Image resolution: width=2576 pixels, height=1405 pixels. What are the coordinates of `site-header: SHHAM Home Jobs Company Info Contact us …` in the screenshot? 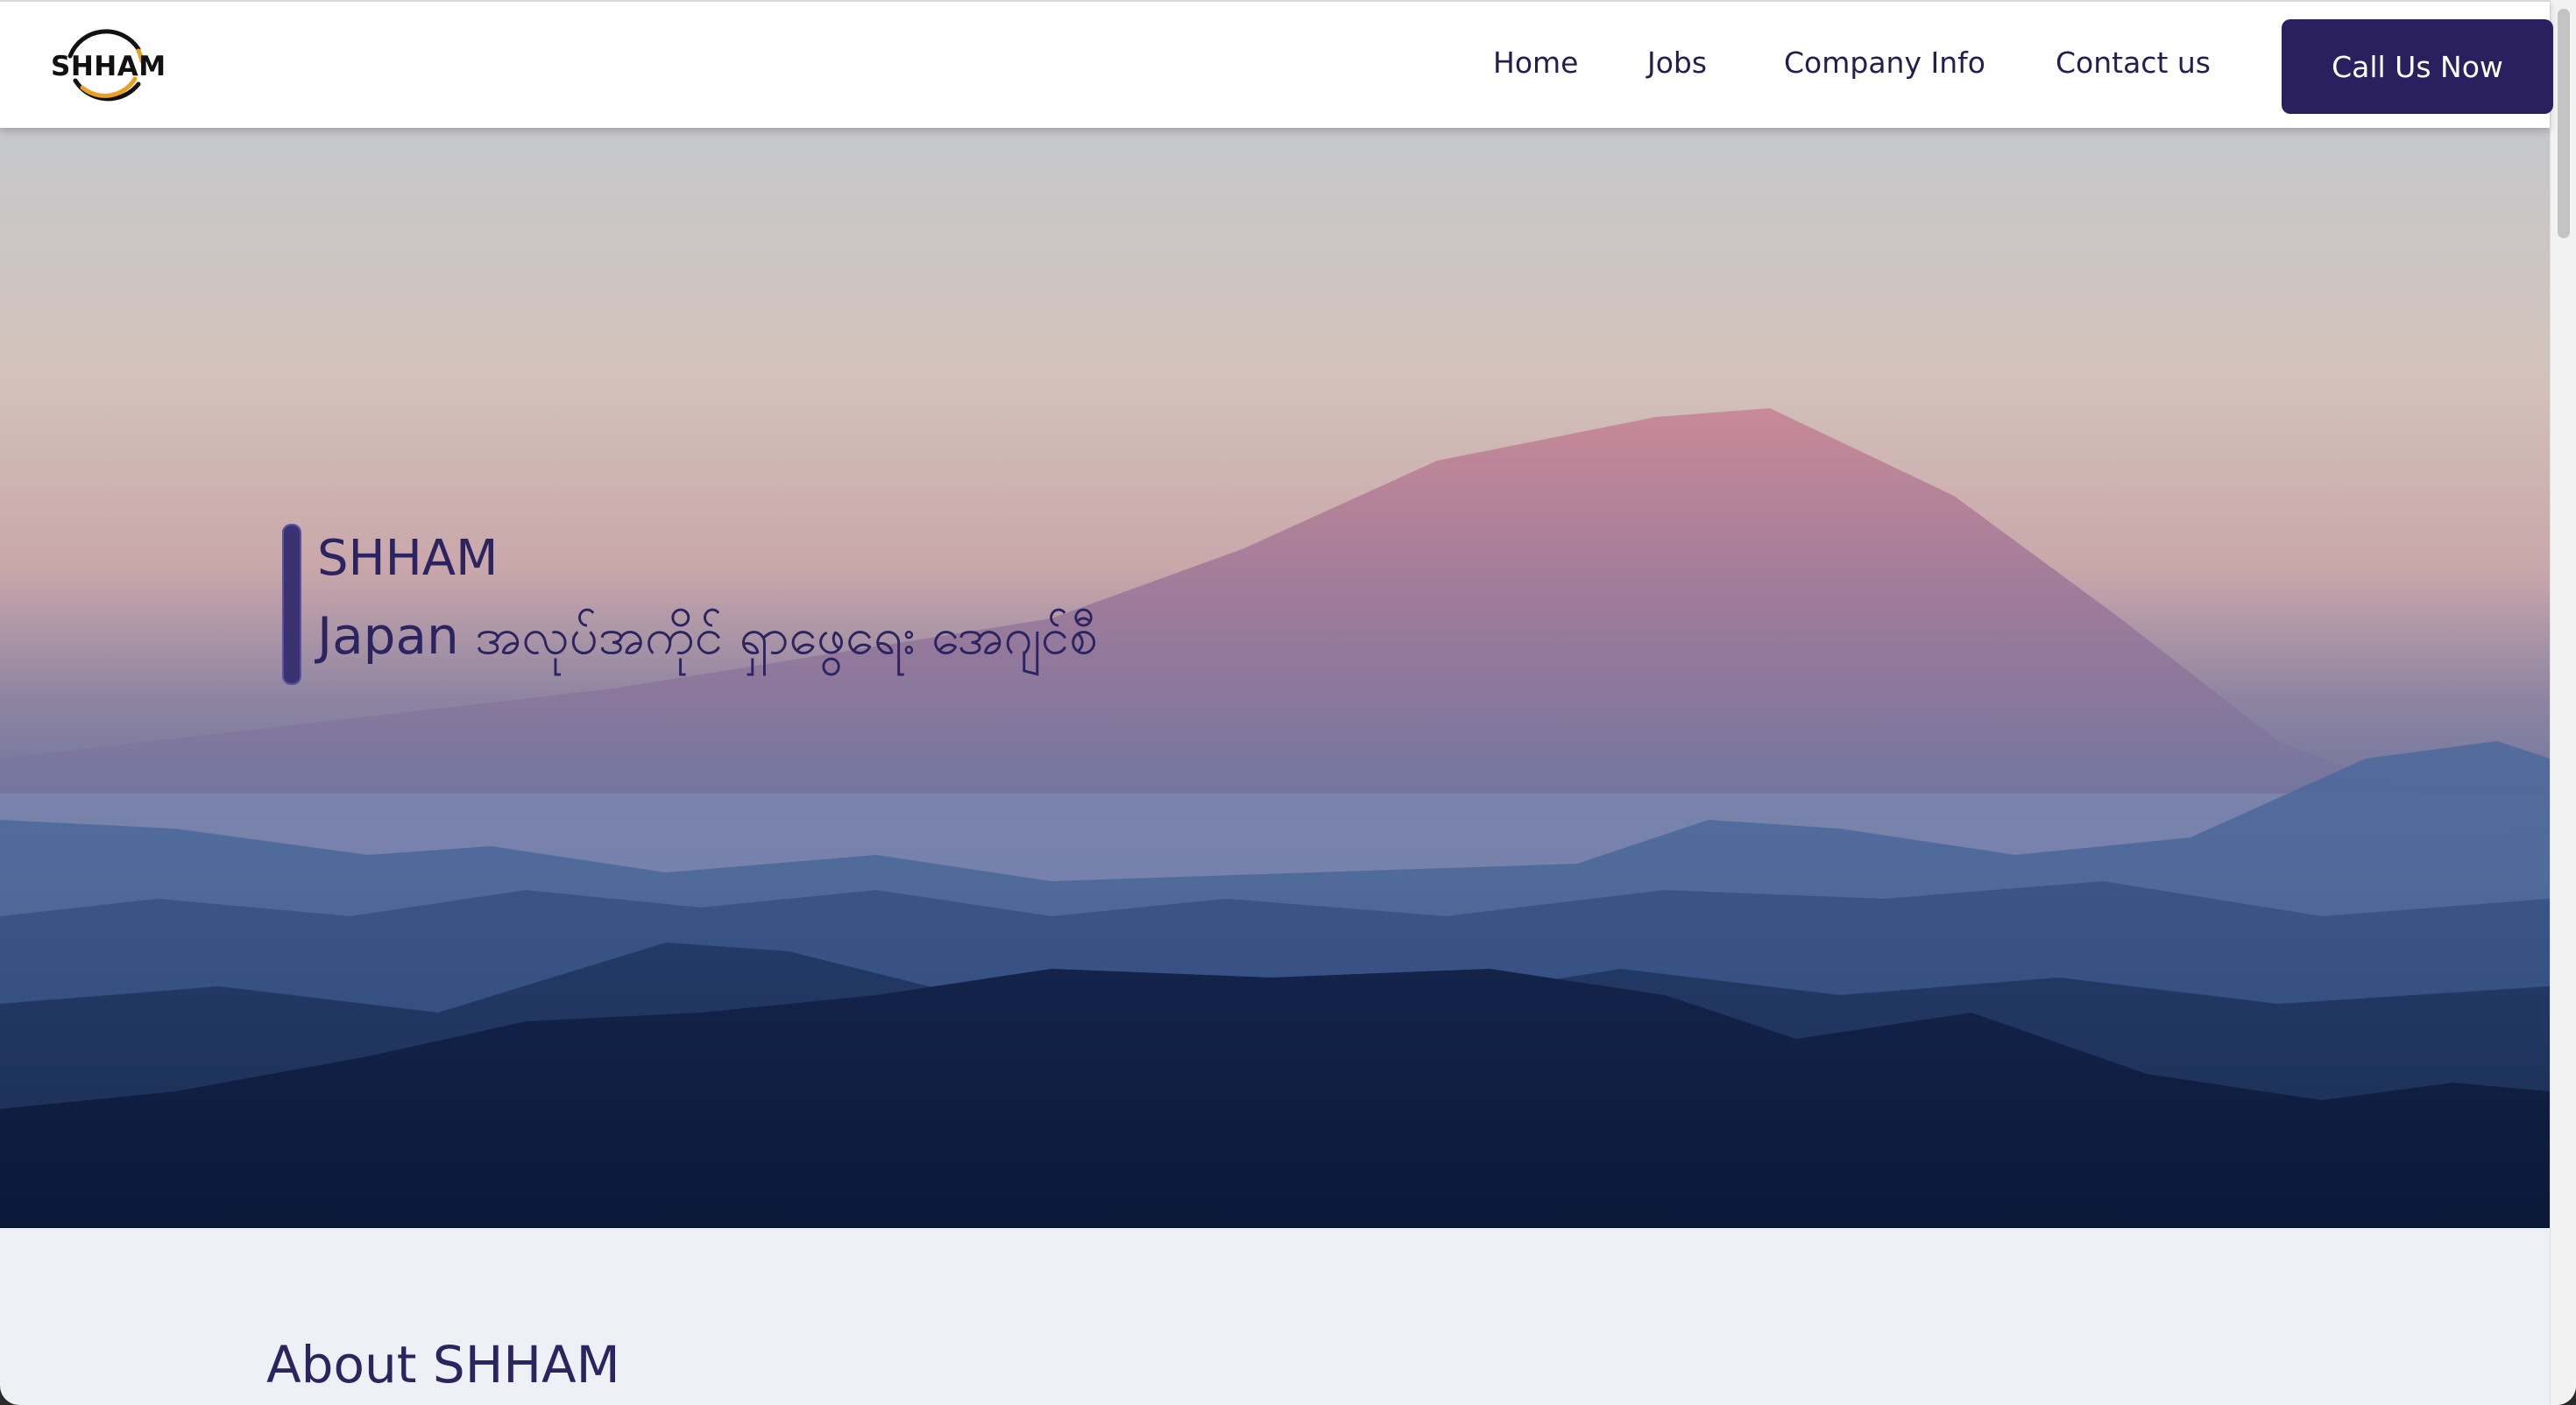 It's located at (1276, 65).